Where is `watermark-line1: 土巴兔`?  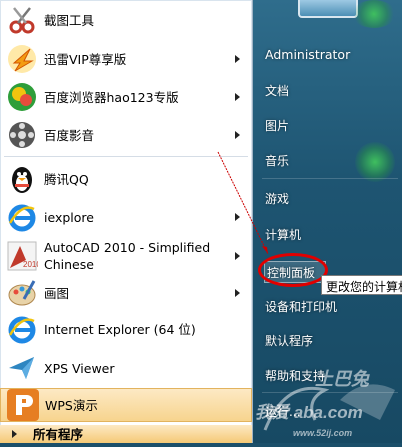
watermark-line1: 土巴兔 is located at coordinates (342, 379).